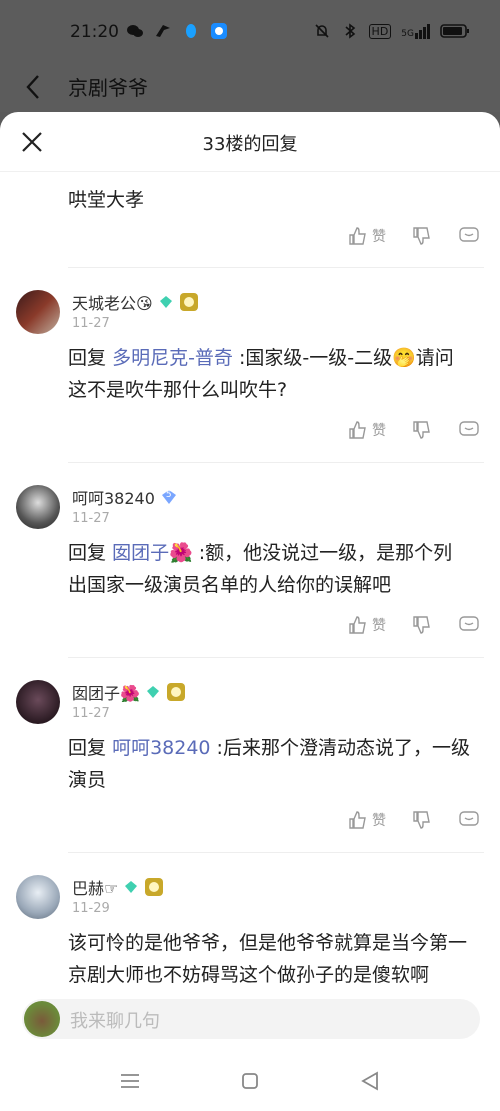  What do you see at coordinates (152, 553) in the screenshot?
I see `mention-link: 囡团子🌺` at bounding box center [152, 553].